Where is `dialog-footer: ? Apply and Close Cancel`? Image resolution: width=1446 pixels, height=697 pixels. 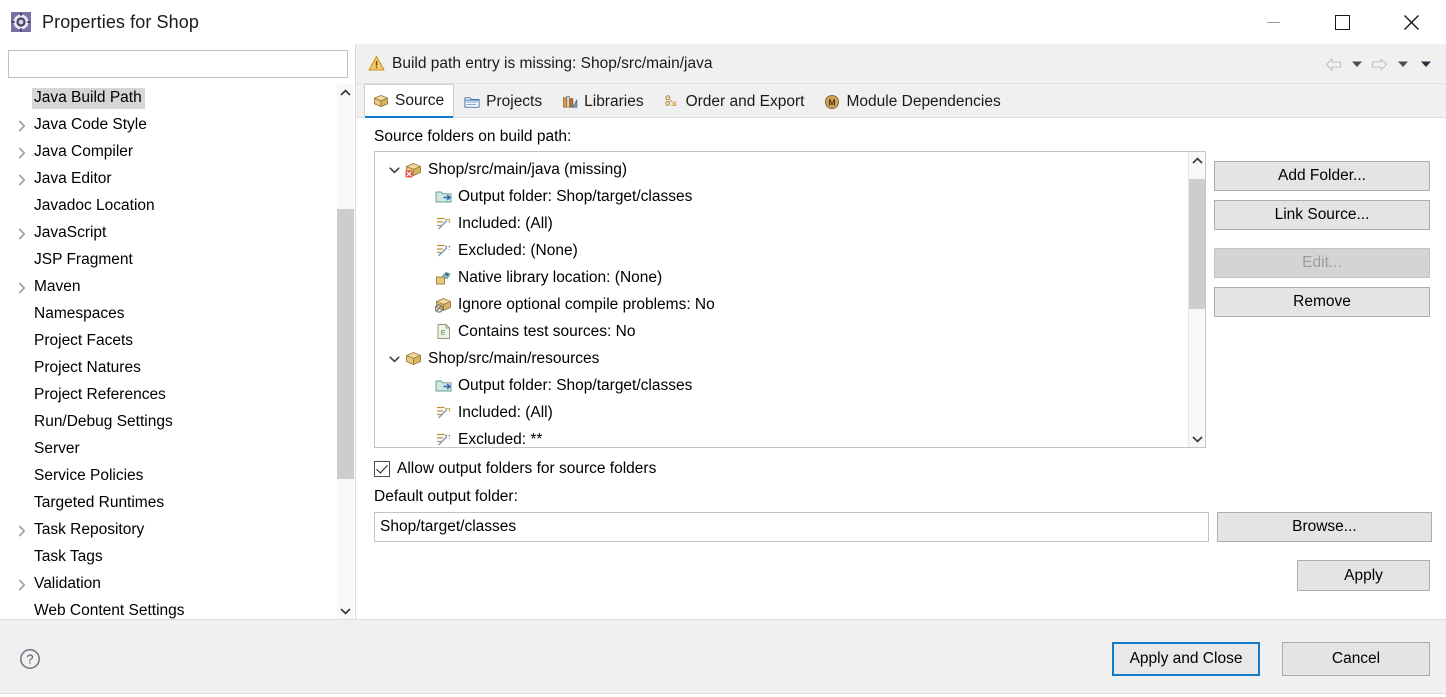 dialog-footer: ? Apply and Close Cancel is located at coordinates (723, 658).